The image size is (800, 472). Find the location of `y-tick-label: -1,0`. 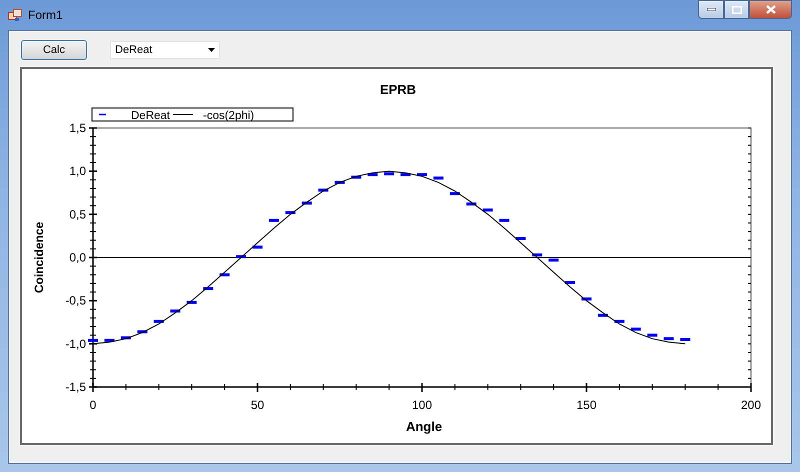

y-tick-label: -1,0 is located at coordinates (75, 343).